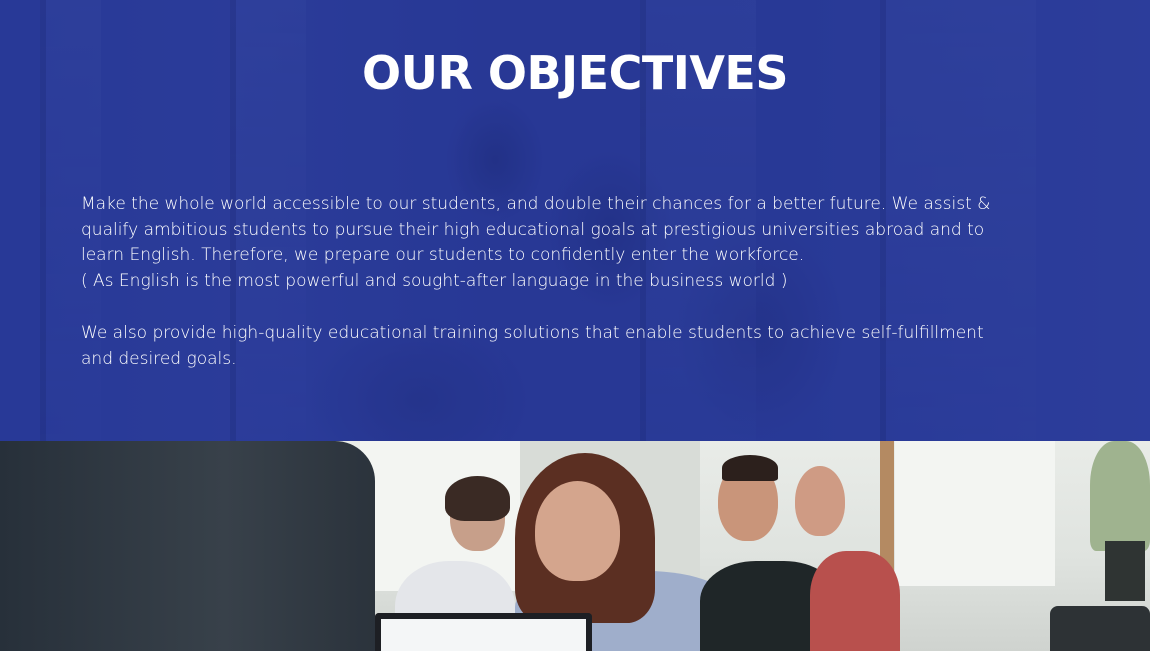  What do you see at coordinates (187, 546) in the screenshot?
I see `presenter-silhouette` at bounding box center [187, 546].